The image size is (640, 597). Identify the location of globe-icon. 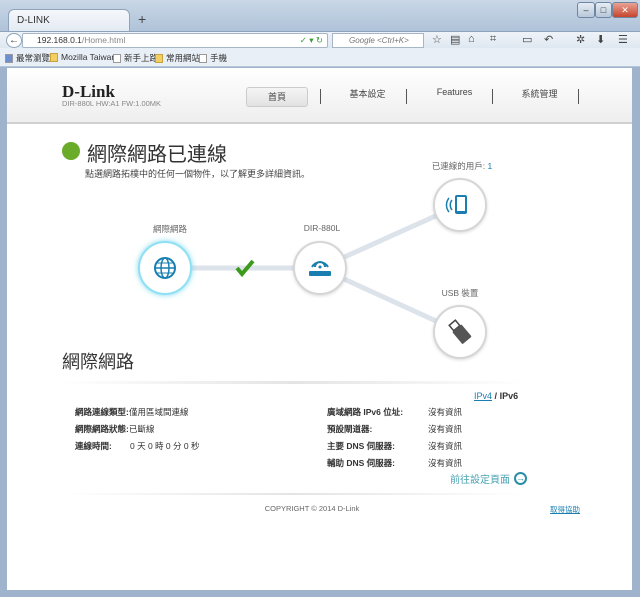
(165, 268).